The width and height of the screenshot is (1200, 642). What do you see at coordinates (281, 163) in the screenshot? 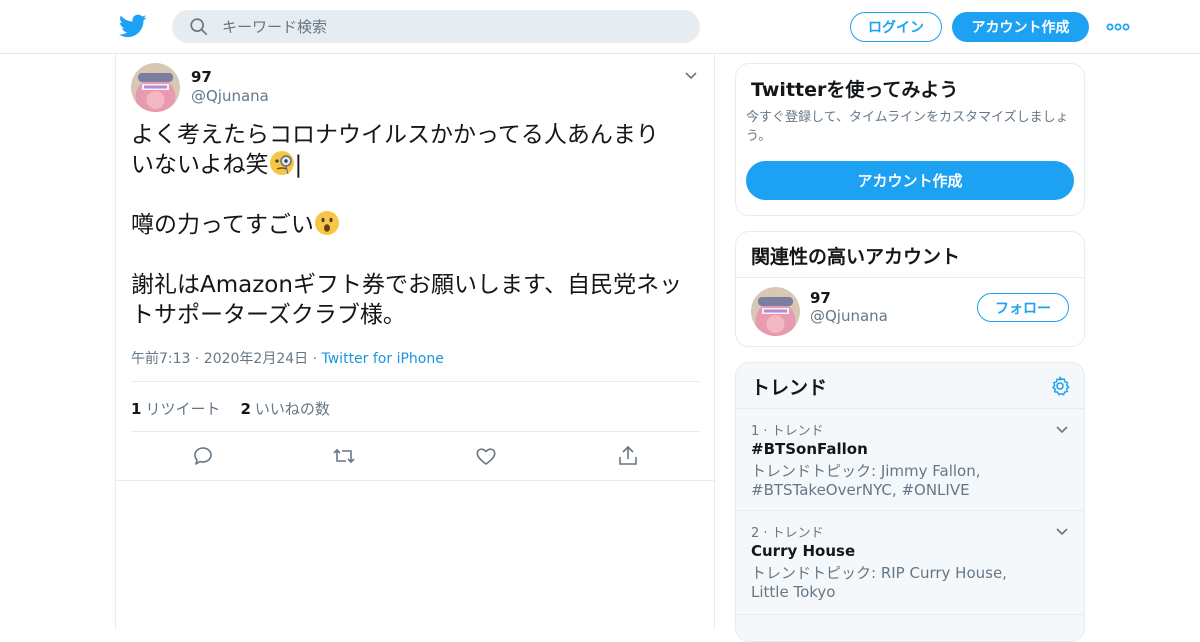
I see `monocle-face-emoji-icon` at bounding box center [281, 163].